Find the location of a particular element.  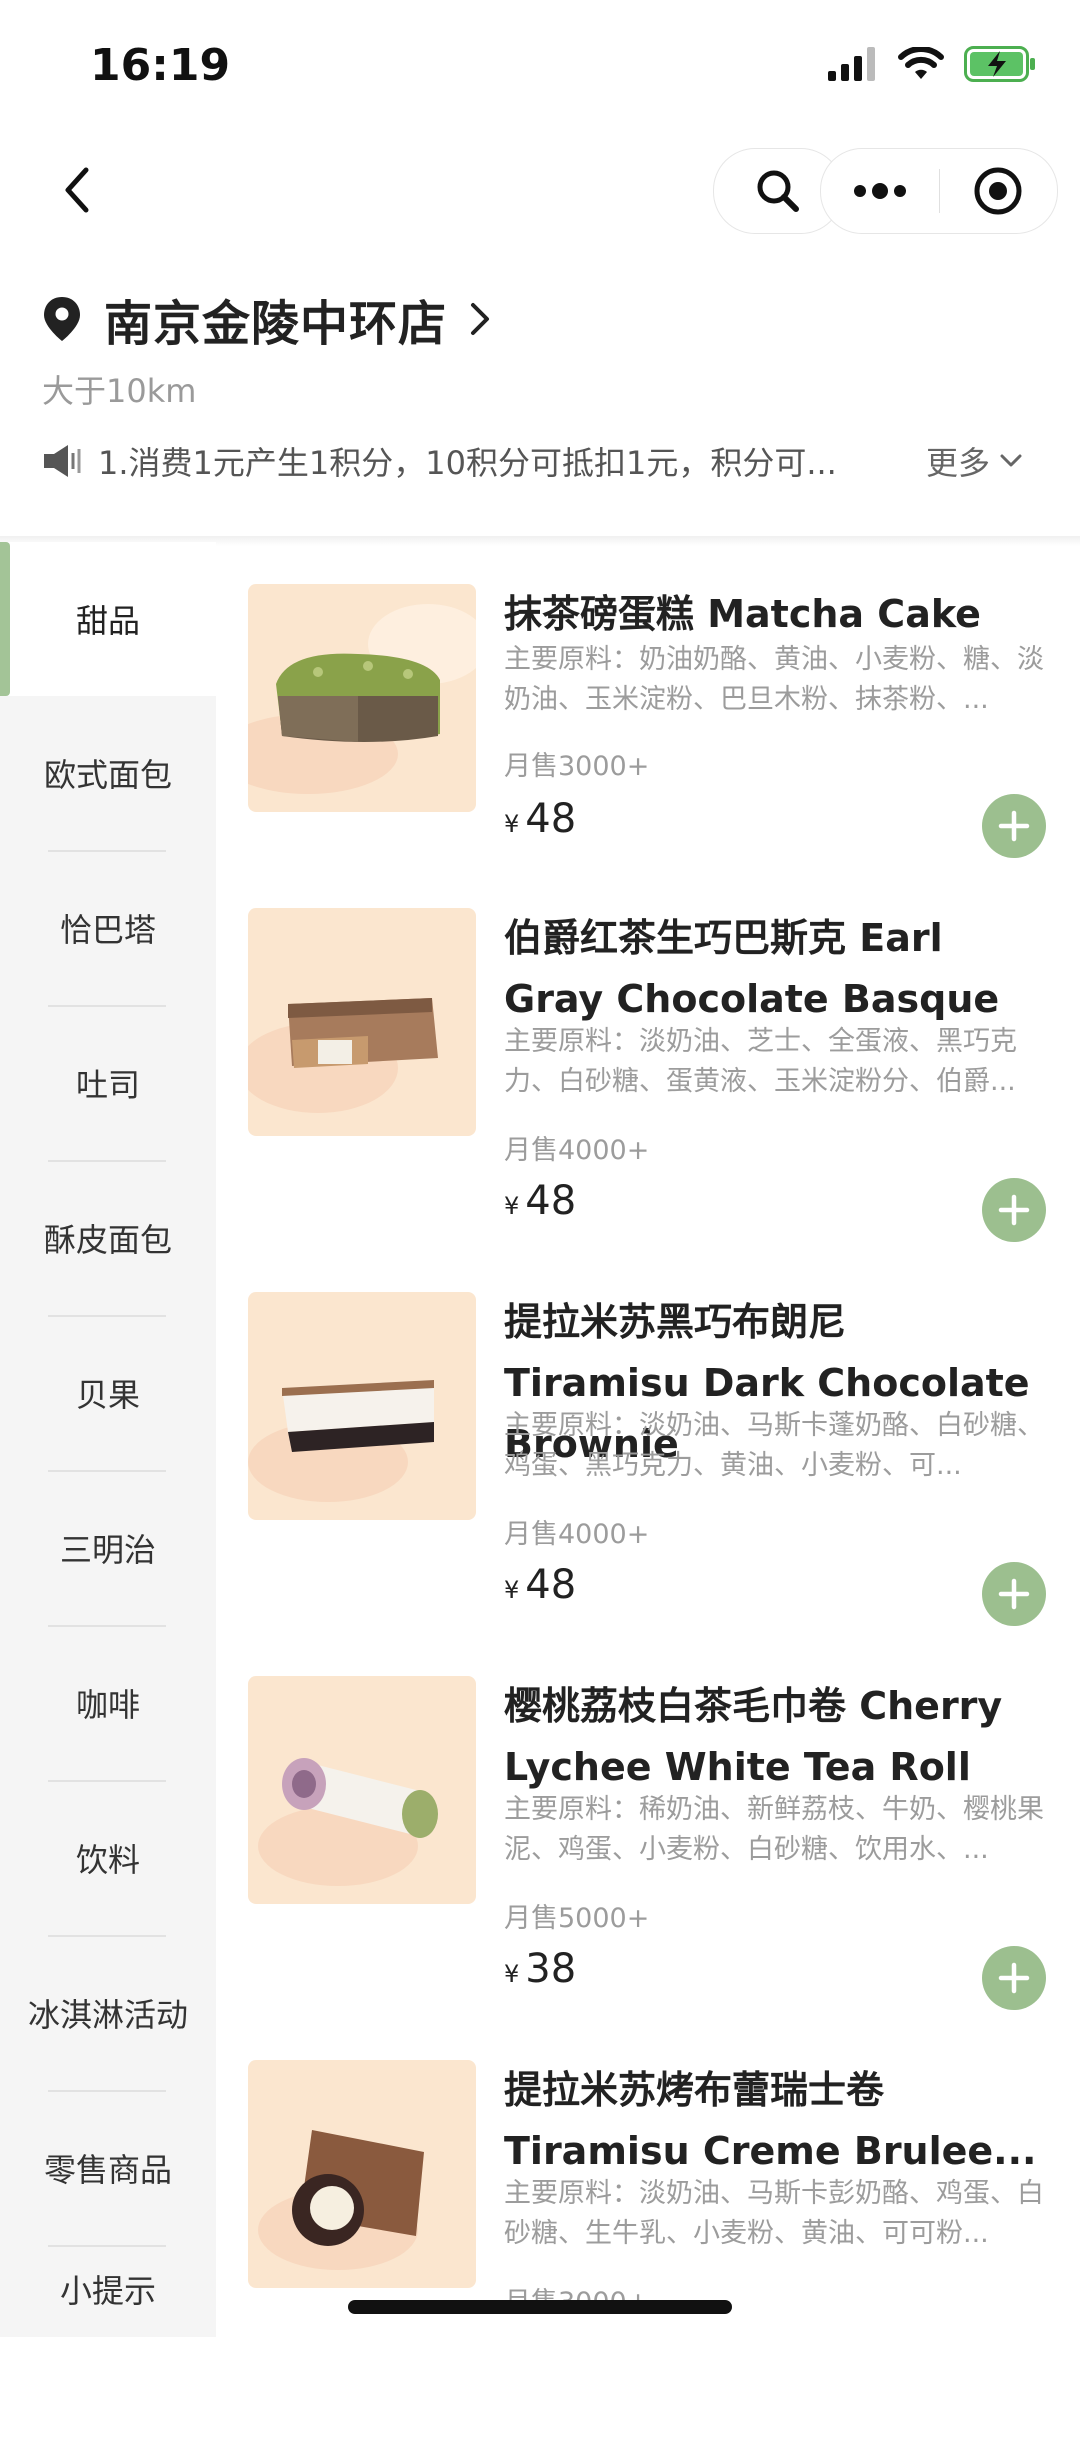

category-item-drinks: 饮料 is located at coordinates (108, 1858).